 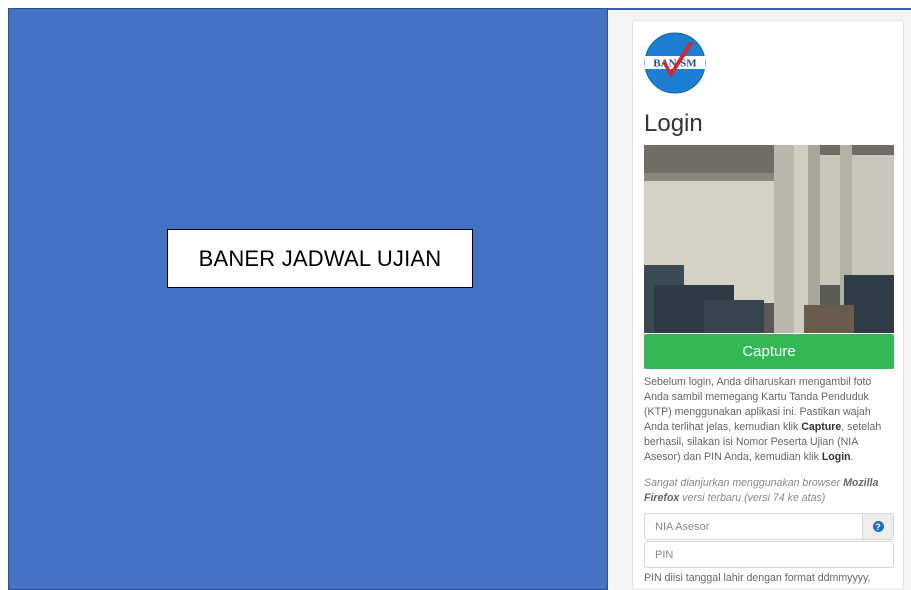 I want to click on ban-sm-logo: BAN-SM, so click(x=675, y=63).